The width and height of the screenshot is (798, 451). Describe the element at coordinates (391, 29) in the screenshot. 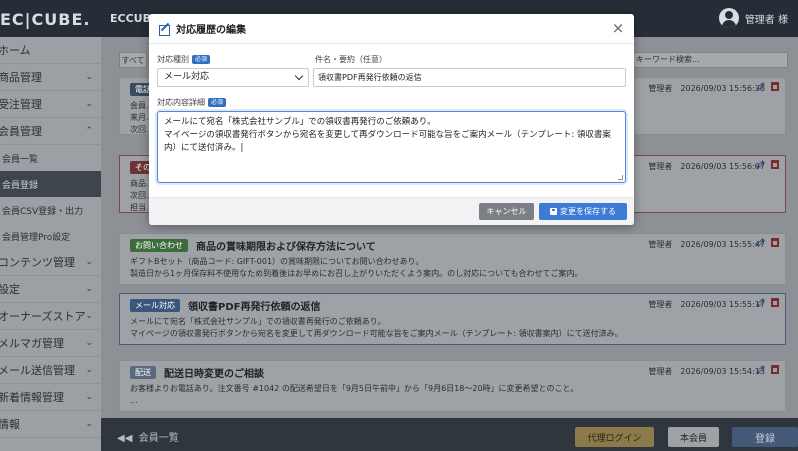

I see `modal-header: 対応履歴の編集 ×` at that location.